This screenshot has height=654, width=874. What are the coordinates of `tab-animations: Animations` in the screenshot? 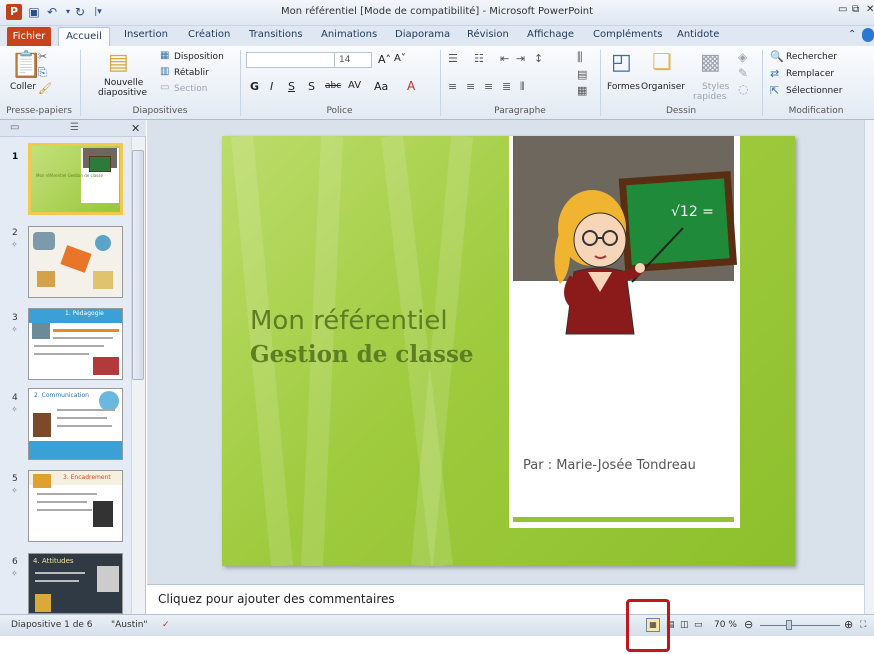 It's located at (349, 34).